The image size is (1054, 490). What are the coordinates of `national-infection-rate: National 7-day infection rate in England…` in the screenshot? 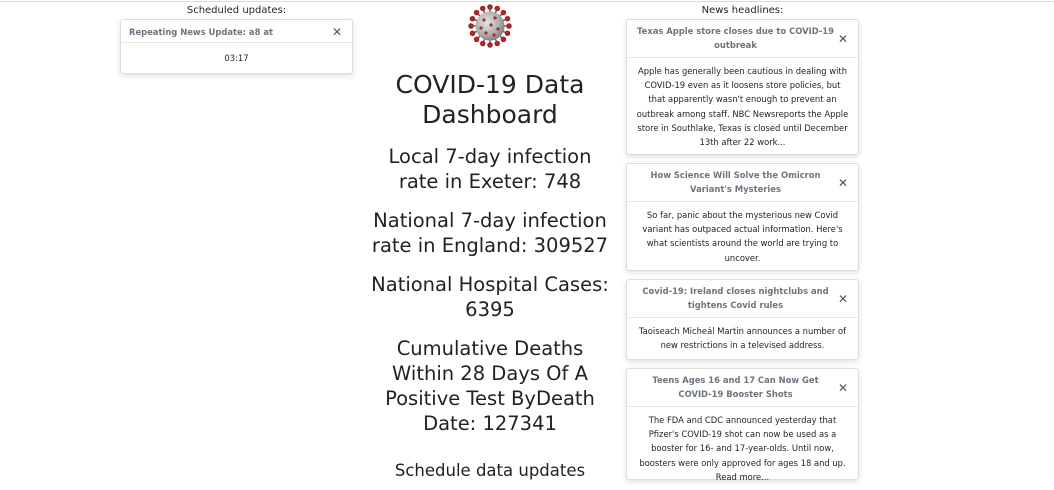 It's located at (490, 233).